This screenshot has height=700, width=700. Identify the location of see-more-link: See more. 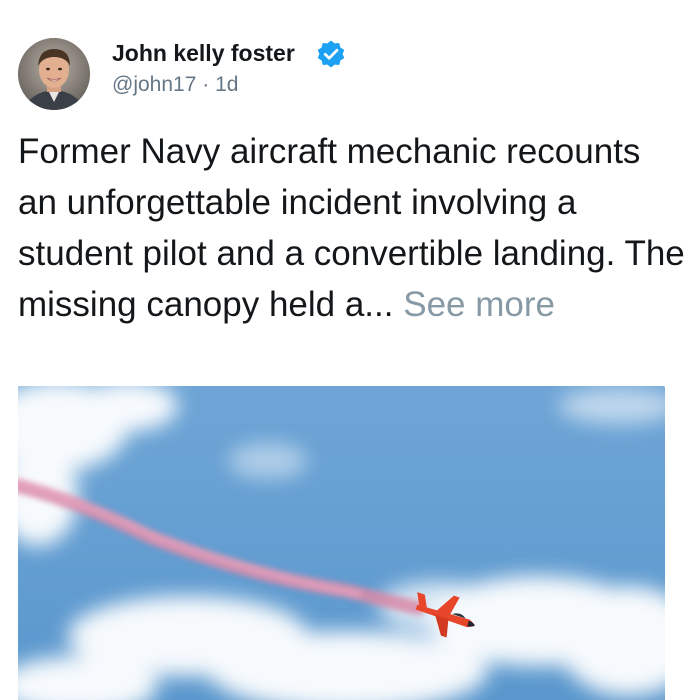
(479, 304).